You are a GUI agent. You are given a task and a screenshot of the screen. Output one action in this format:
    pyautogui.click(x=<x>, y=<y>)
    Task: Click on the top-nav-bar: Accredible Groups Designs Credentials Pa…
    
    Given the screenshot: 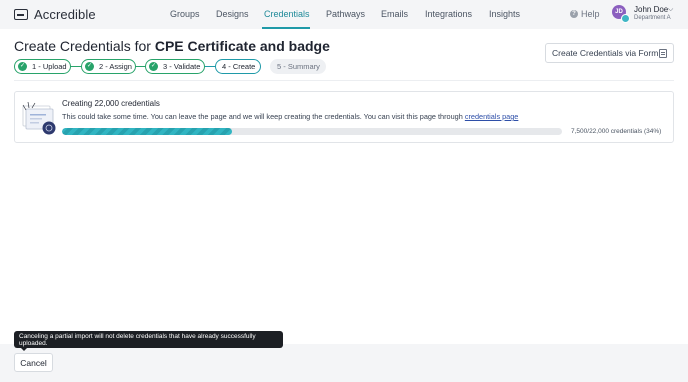 What is the action you would take?
    pyautogui.click(x=344, y=14)
    